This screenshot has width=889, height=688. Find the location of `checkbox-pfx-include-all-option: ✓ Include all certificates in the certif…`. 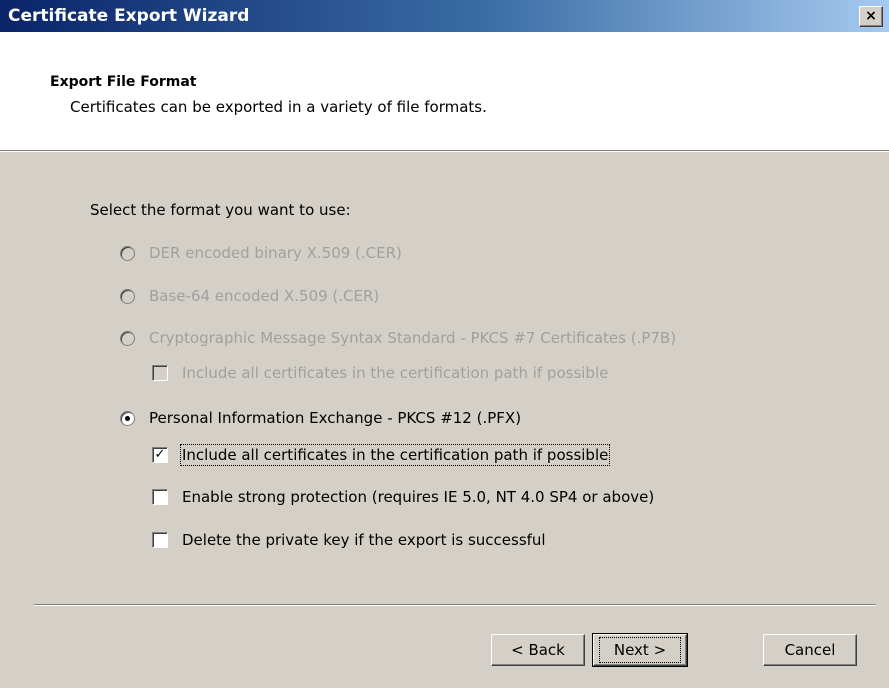

checkbox-pfx-include-all-option: ✓ Include all certificates in the certif… is located at coordinates (381, 455).